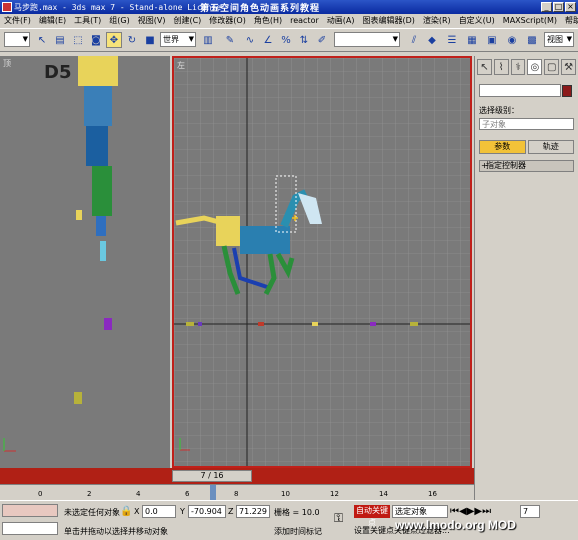  I want to click on minimize-button: _, so click(546, 7).